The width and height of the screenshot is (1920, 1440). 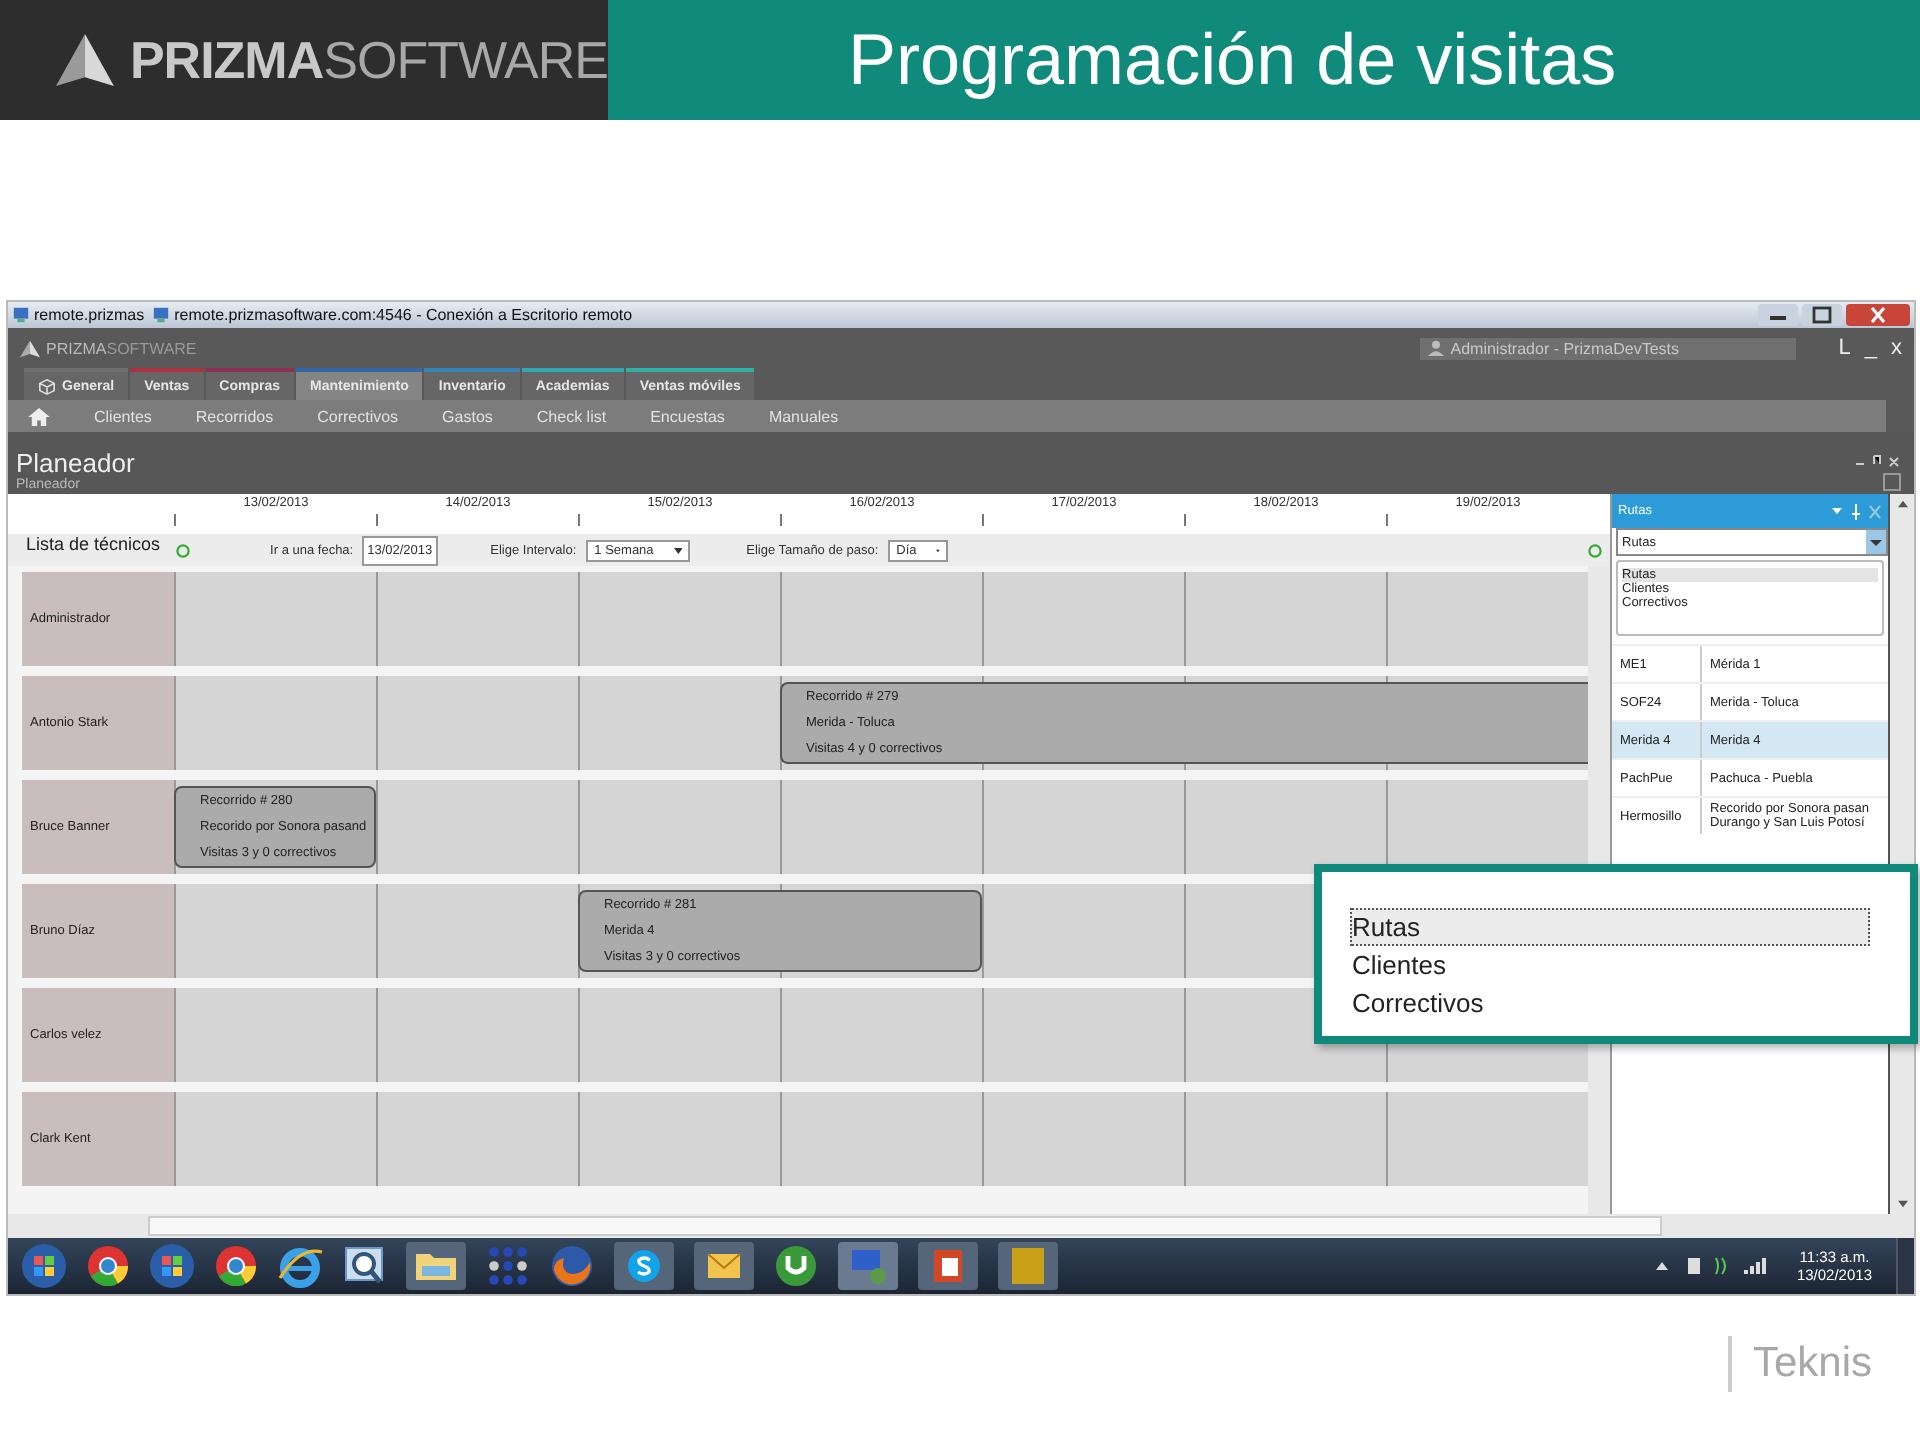 What do you see at coordinates (1418, 1004) in the screenshot?
I see `list-item: Correctivos` at bounding box center [1418, 1004].